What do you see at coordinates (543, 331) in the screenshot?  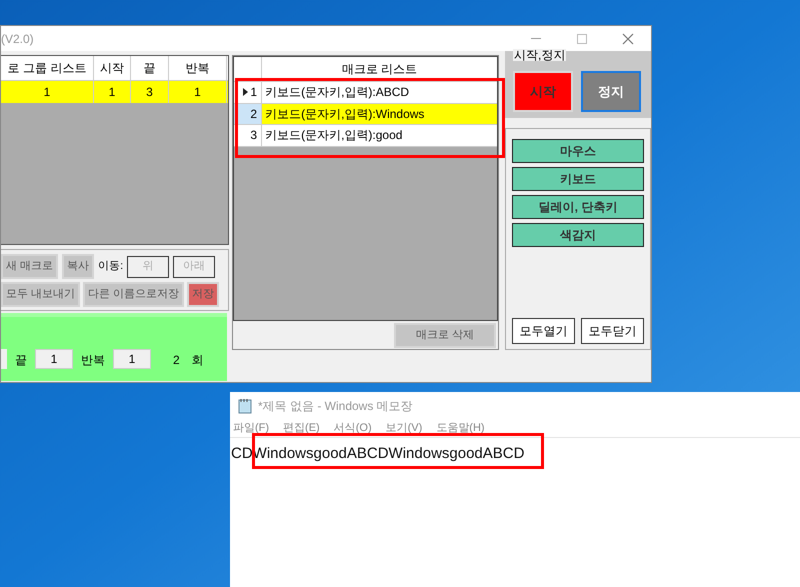 I see `expand-button: 모두열기` at bounding box center [543, 331].